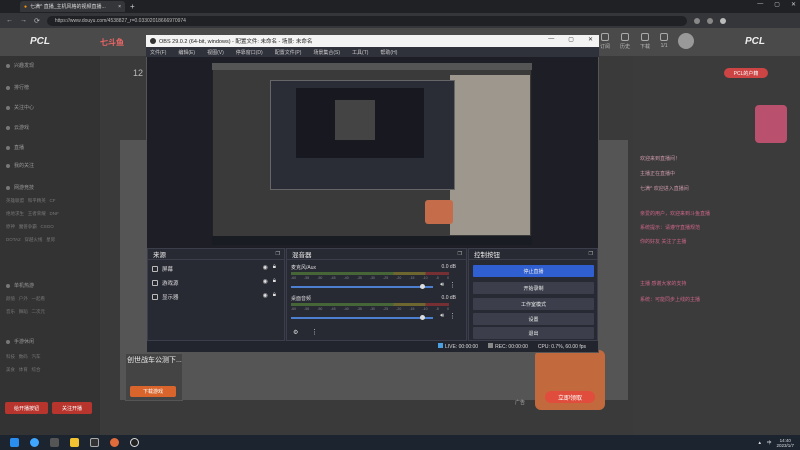  What do you see at coordinates (360, 52) in the screenshot?
I see `menu-tools: 工具(T)` at bounding box center [360, 52].